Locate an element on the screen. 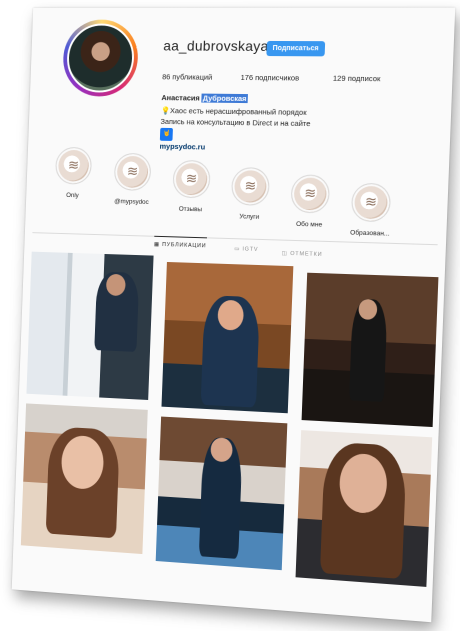 The image size is (460, 631). highlight-item: @mypsydoc is located at coordinates (133, 179).